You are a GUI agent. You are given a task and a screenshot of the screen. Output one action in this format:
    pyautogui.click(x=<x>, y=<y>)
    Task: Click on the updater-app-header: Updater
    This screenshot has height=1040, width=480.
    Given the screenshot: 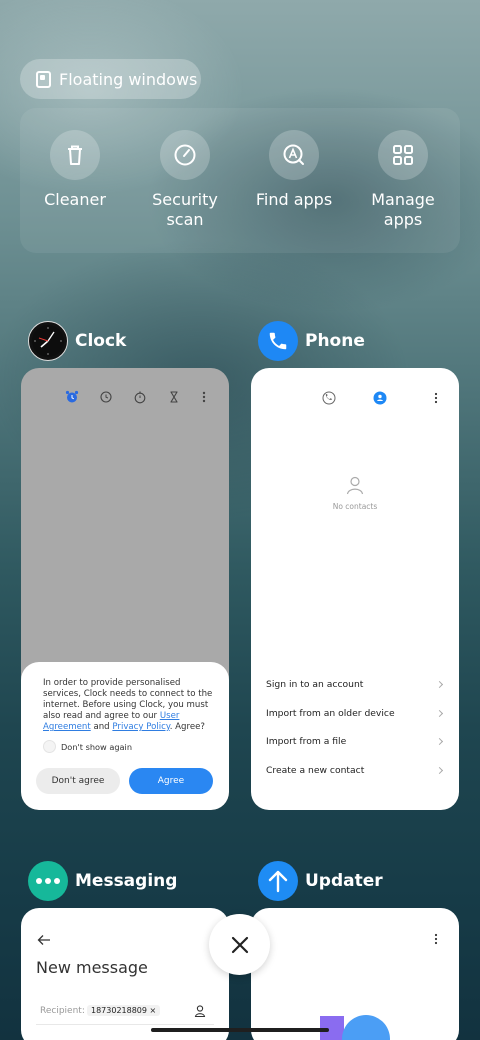 What is the action you would take?
    pyautogui.click(x=320, y=881)
    